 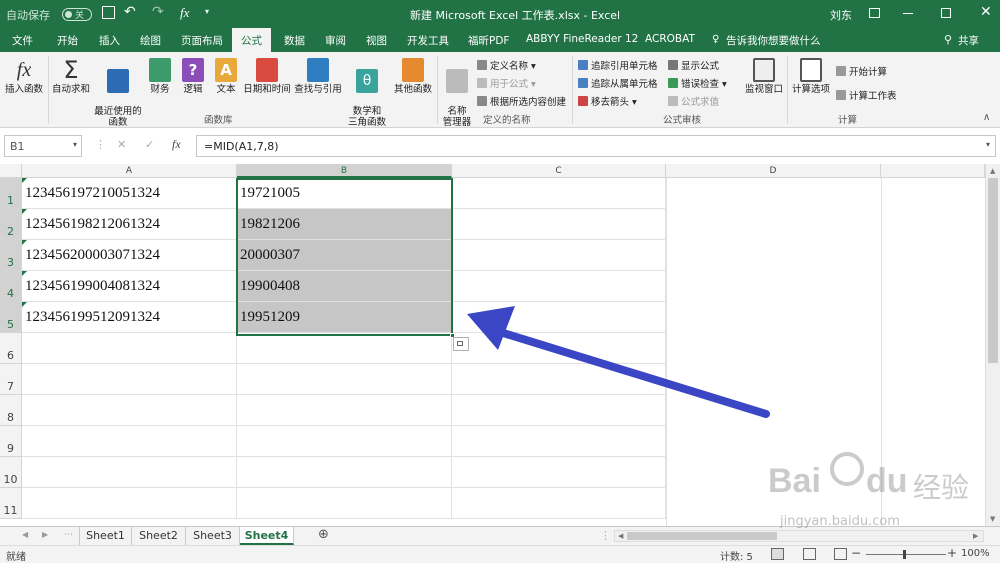 I want to click on tab-data: 数据, so click(x=294, y=40).